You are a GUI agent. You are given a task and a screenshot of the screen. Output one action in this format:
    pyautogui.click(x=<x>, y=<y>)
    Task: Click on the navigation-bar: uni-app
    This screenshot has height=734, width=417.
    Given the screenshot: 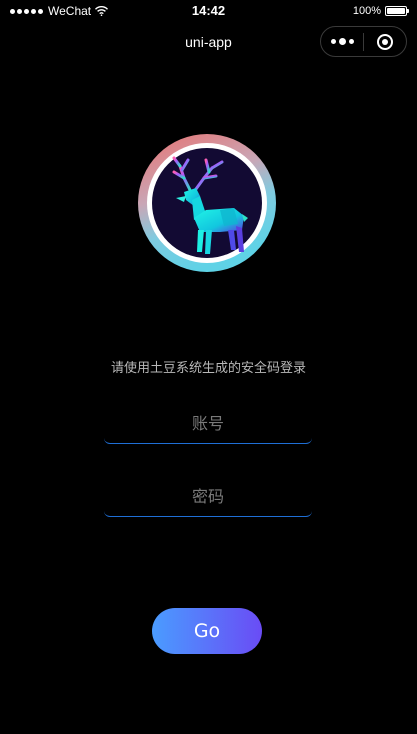 What is the action you would take?
    pyautogui.click(x=208, y=42)
    